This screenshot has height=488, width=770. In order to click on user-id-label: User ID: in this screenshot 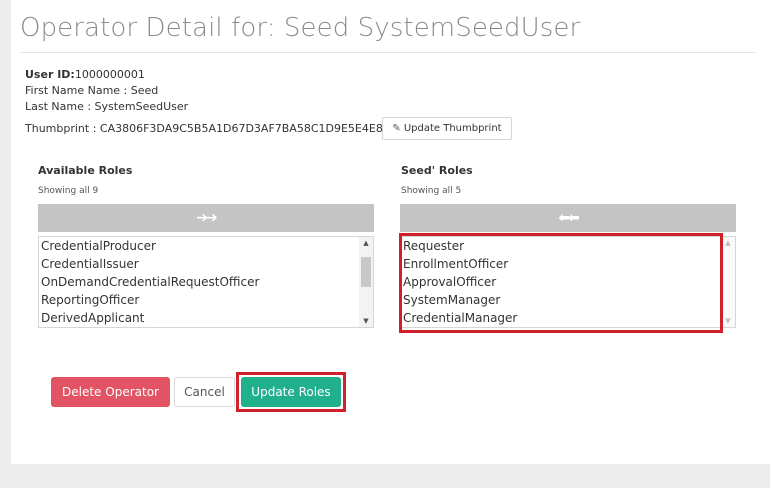, I will do `click(50, 74)`.